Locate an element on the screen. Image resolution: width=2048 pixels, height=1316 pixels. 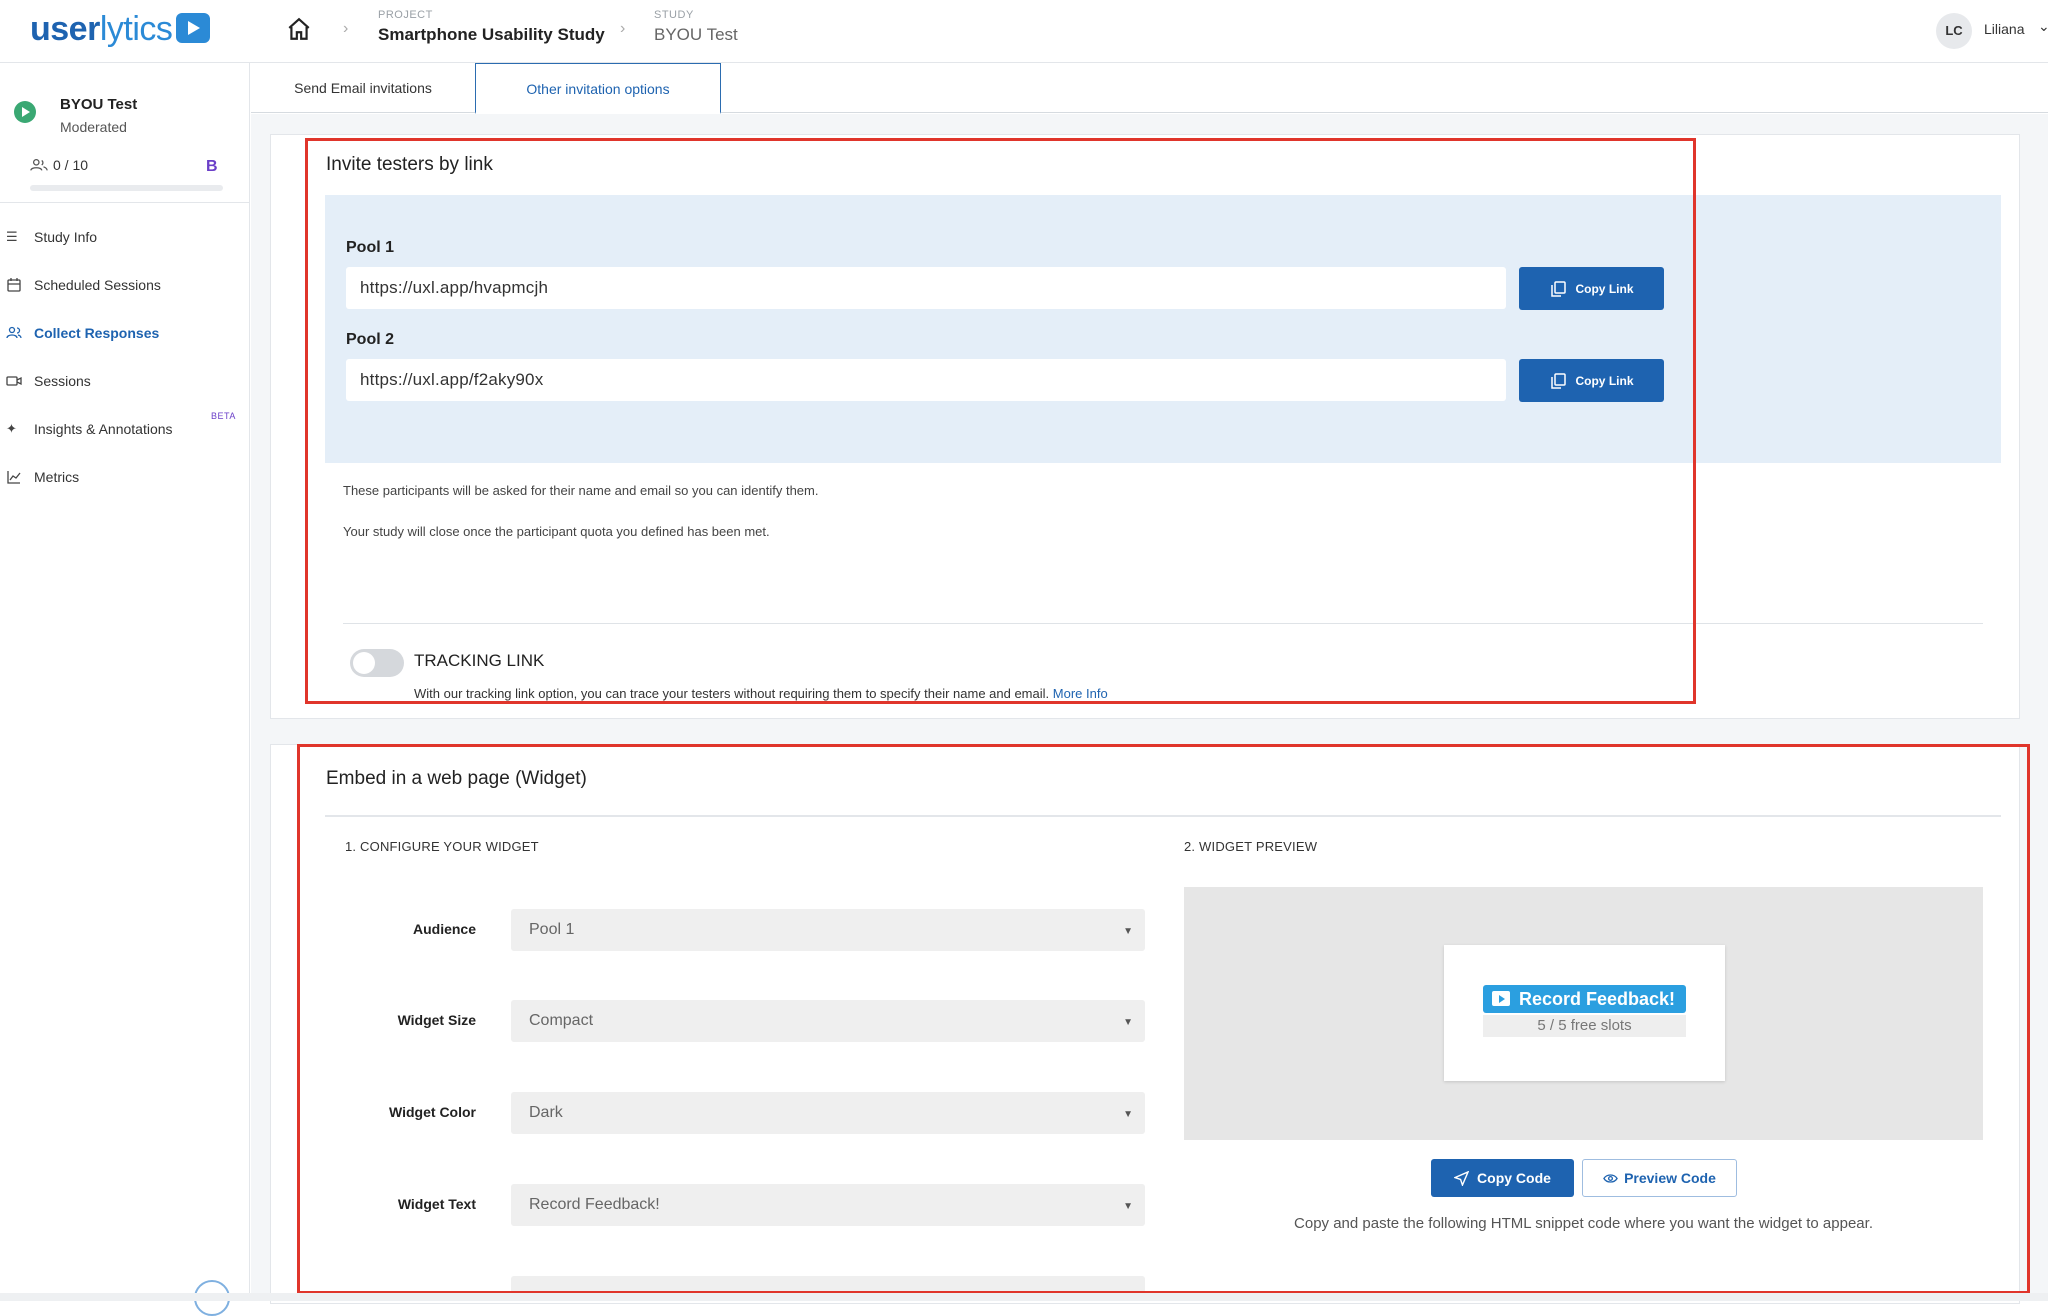
widget-text-label: Widget Text is located at coordinates (436, 1204).